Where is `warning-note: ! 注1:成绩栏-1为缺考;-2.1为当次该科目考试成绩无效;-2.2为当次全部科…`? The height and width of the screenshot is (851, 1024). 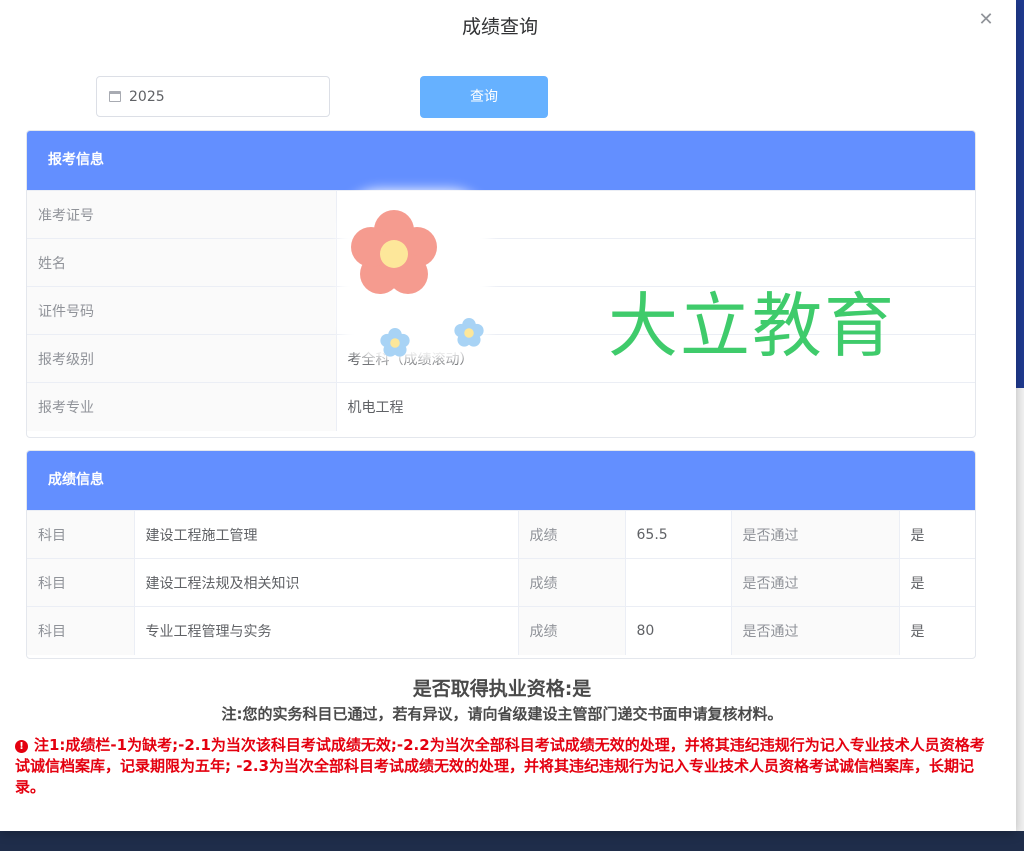 warning-note: ! 注1:成绩栏-1为缺考;-2.1为当次该科目考试成绩无效;-2.2为当次全部科… is located at coordinates (505, 766).